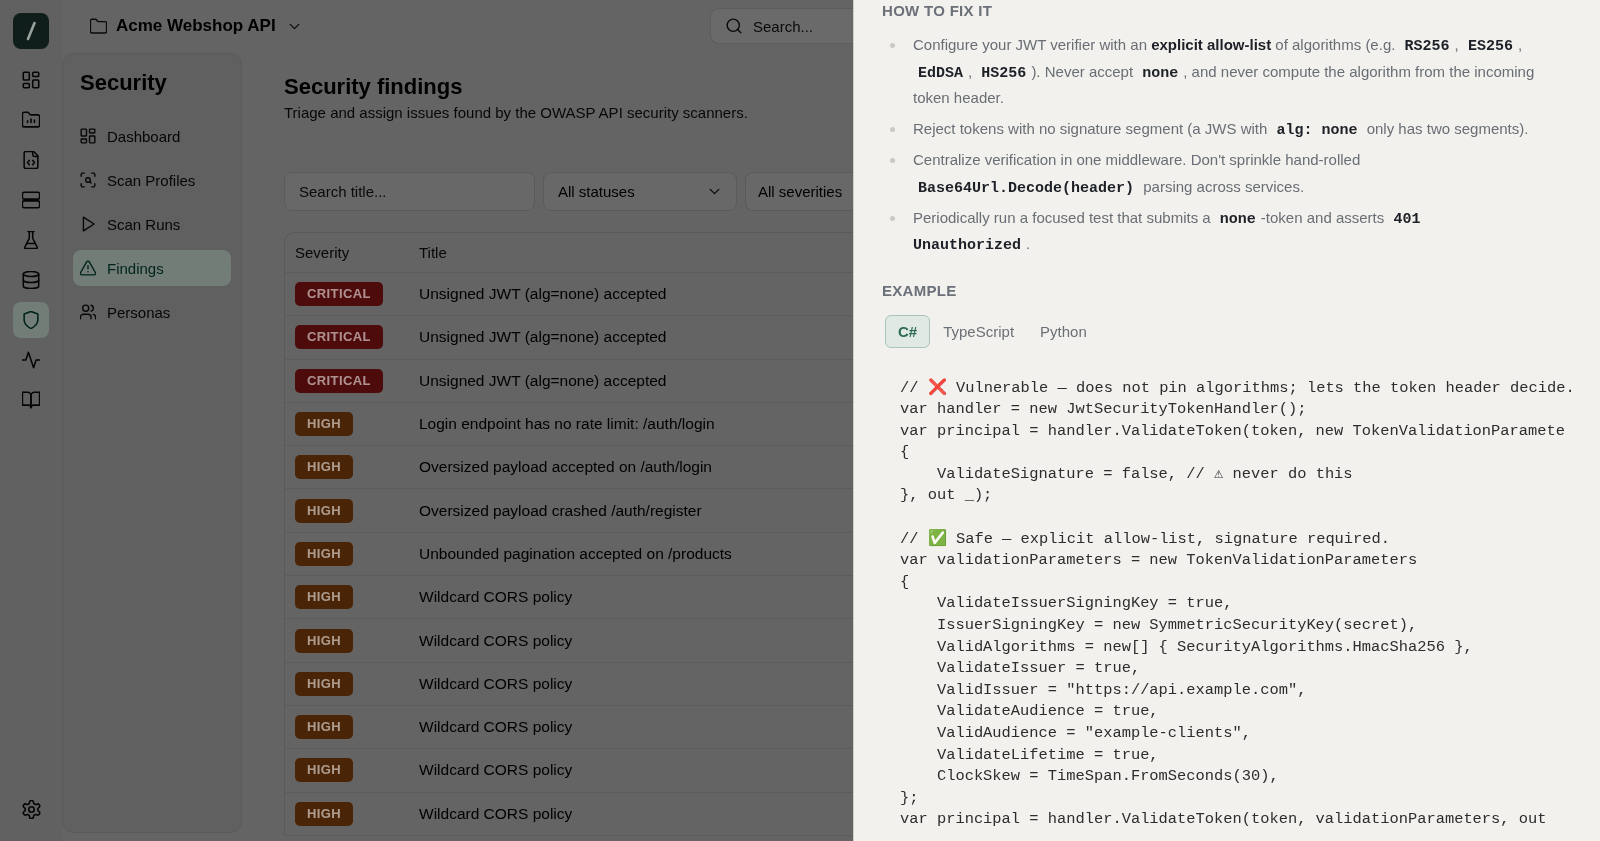  I want to click on shield-icon, so click(31, 320).